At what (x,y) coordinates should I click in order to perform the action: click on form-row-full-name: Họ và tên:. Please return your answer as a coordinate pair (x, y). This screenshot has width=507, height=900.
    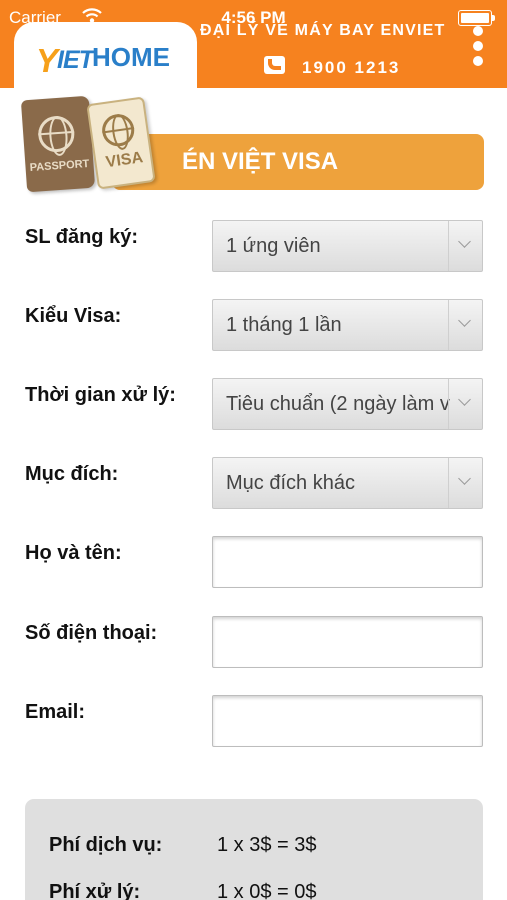
    Looking at the image, I should click on (253, 564).